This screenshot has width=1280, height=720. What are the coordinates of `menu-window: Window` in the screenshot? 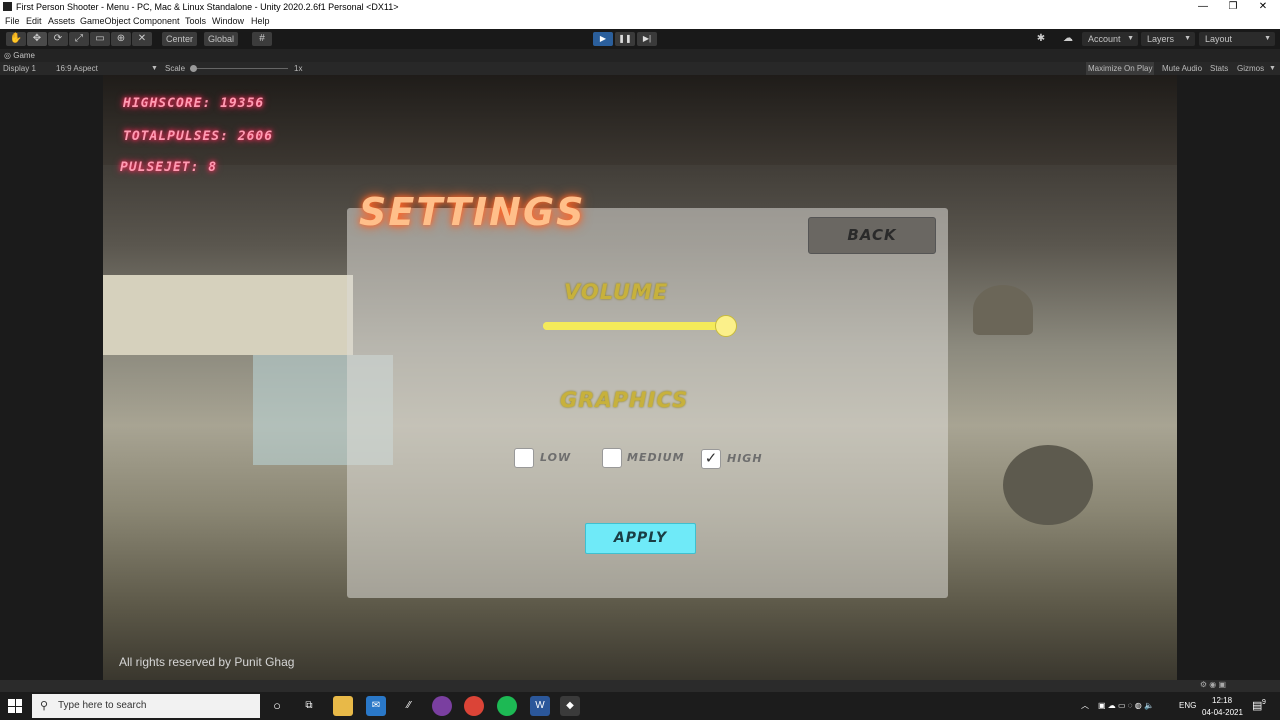 It's located at (228, 21).